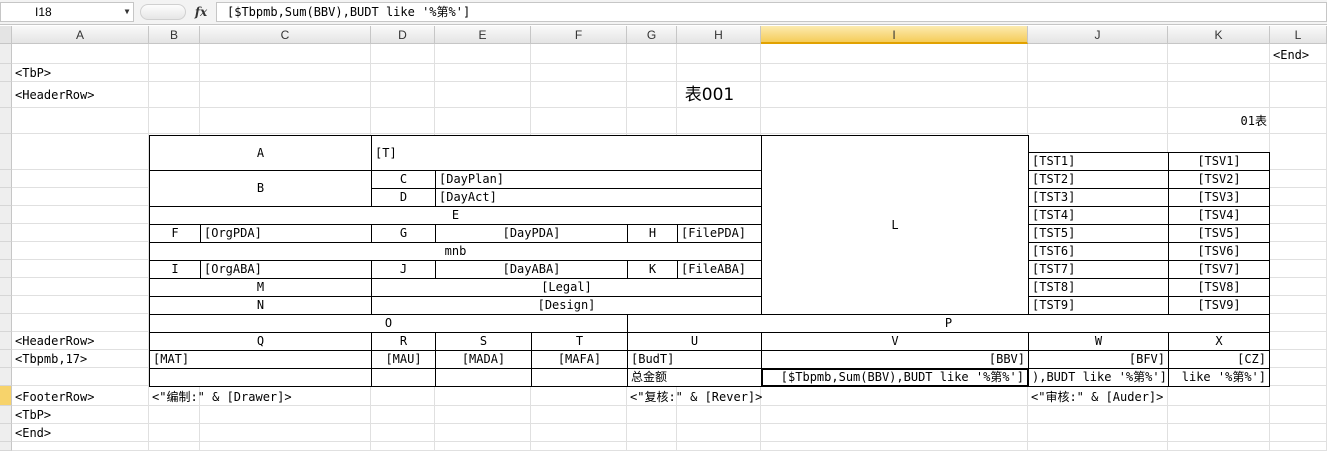 The height and width of the screenshot is (451, 1327). What do you see at coordinates (1098, 341) in the screenshot?
I see `label-w: W` at bounding box center [1098, 341].